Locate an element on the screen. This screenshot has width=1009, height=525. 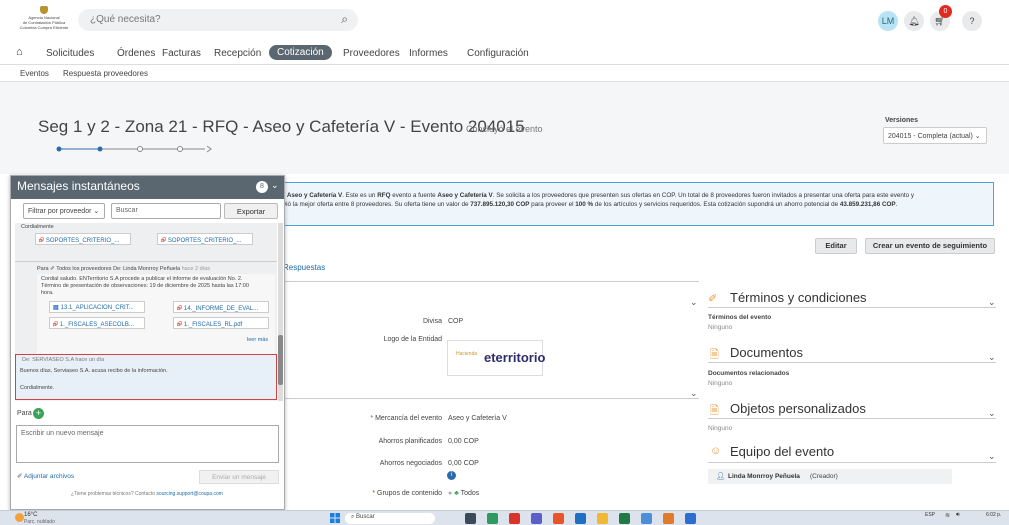
message-text: Cordialmente is located at coordinates (37, 227).